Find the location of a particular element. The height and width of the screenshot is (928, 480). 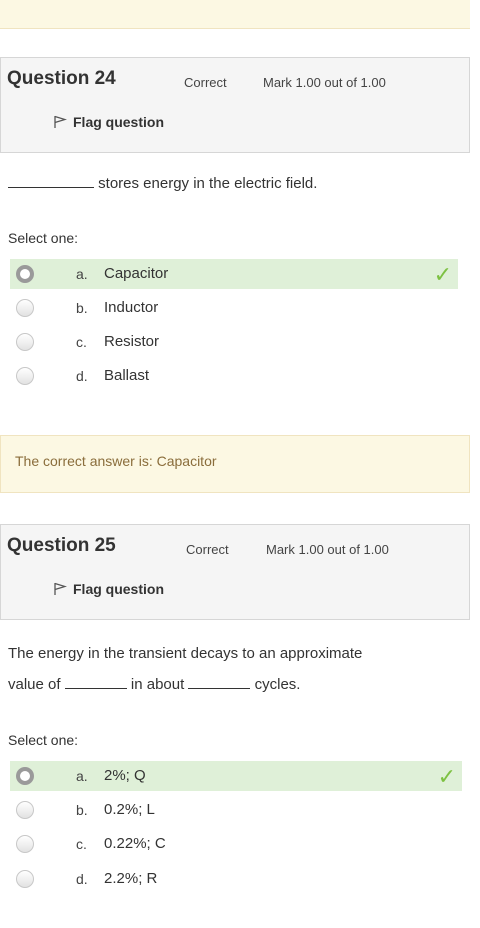

question-number: Question 25 is located at coordinates (61, 545).